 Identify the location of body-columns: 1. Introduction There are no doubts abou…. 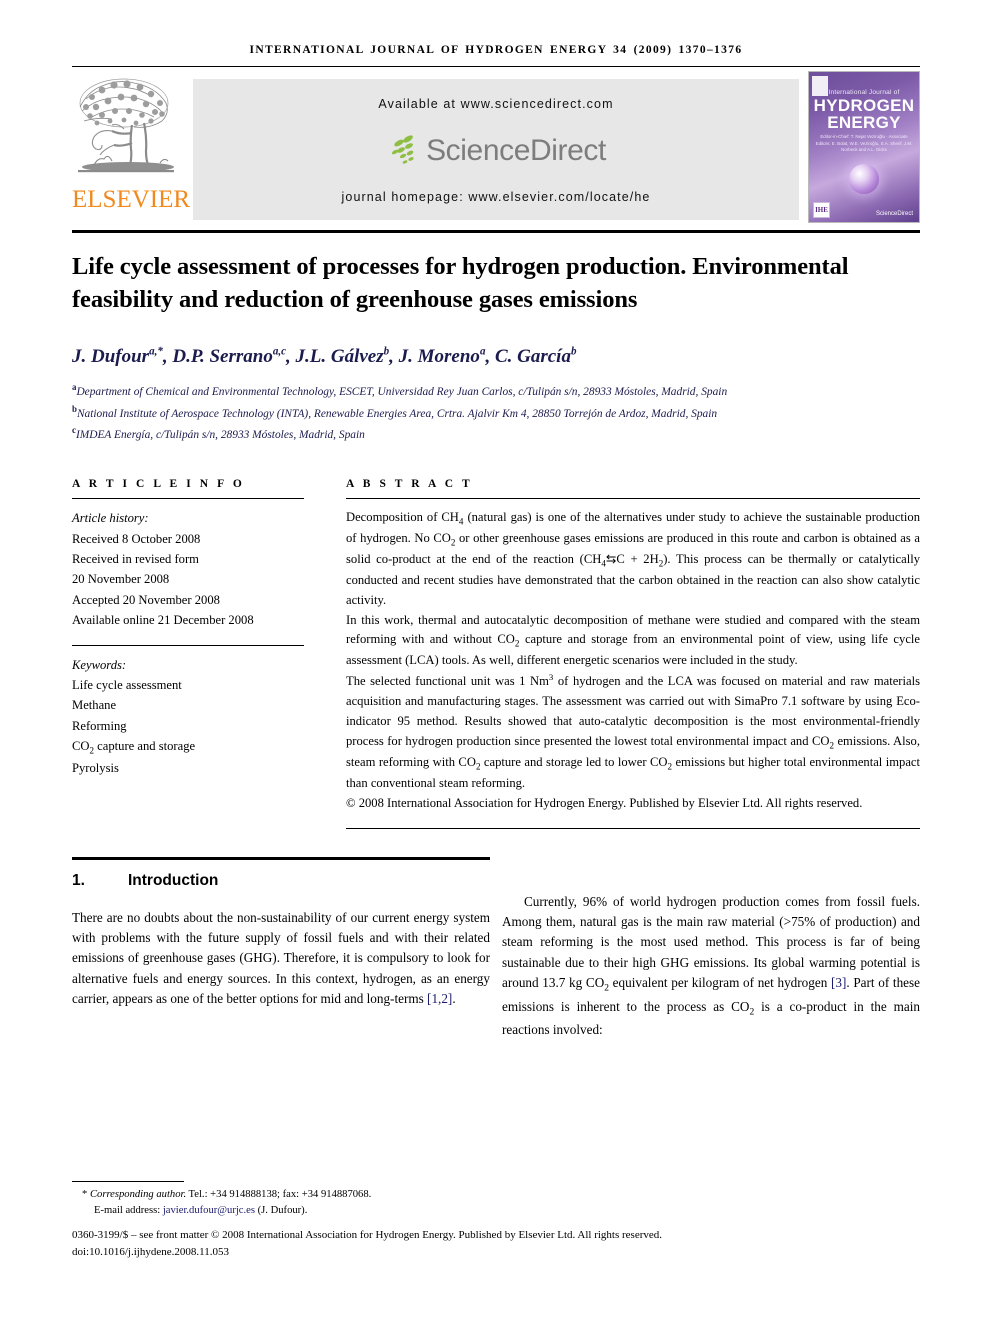
(496, 955).